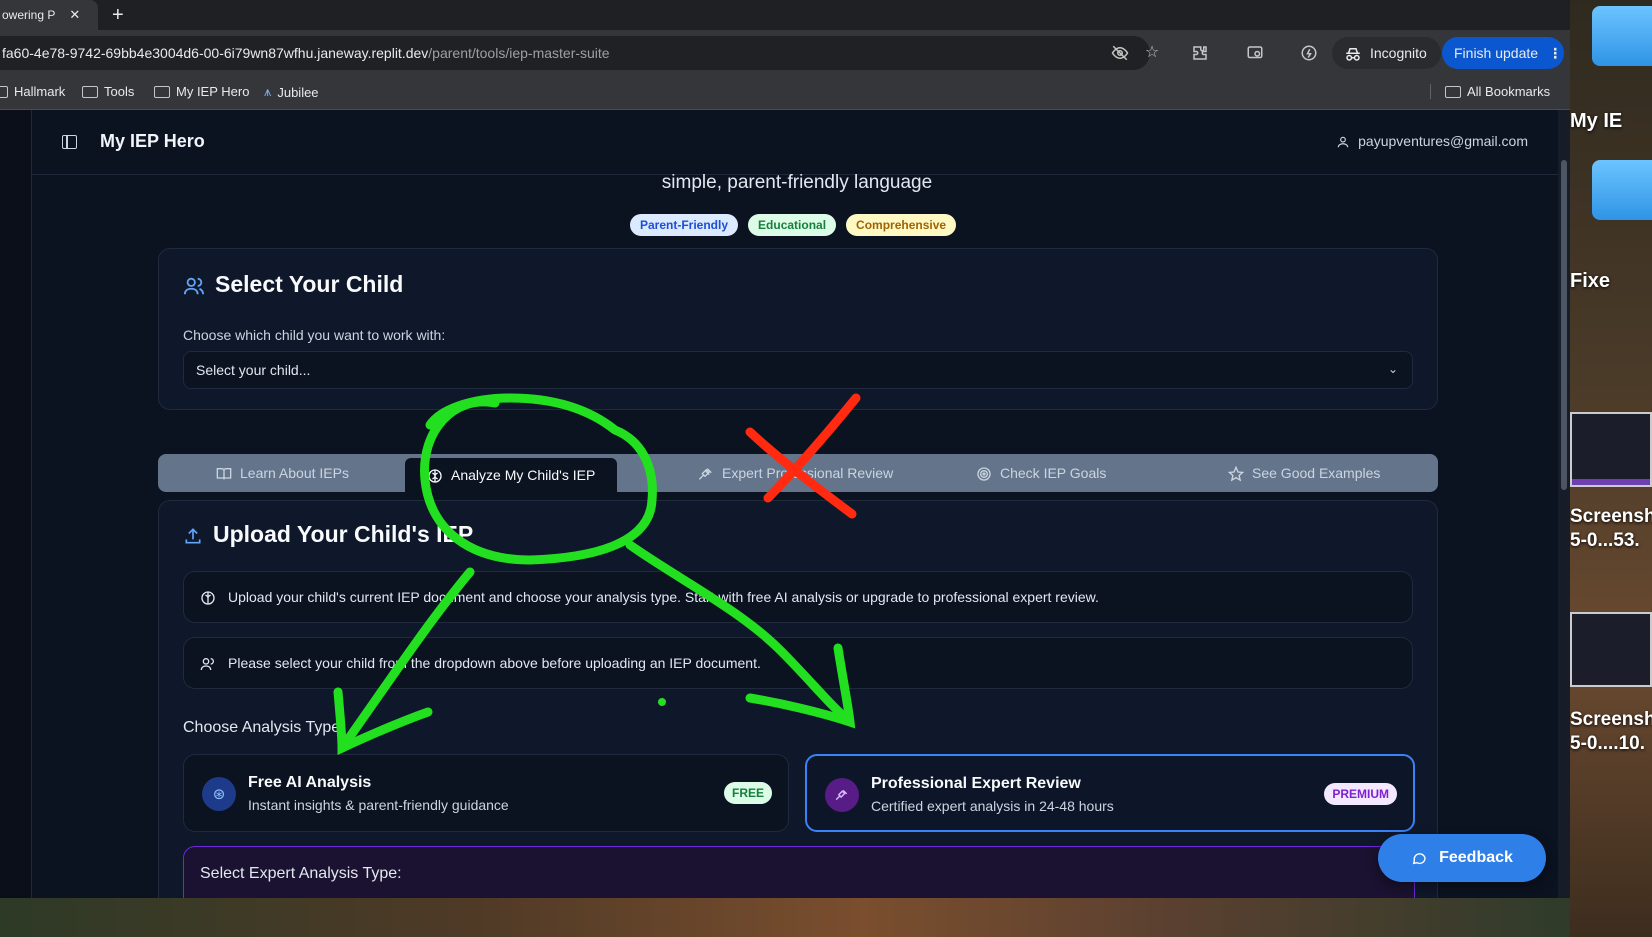 Image resolution: width=1652 pixels, height=937 pixels. I want to click on target-icon, so click(984, 472).